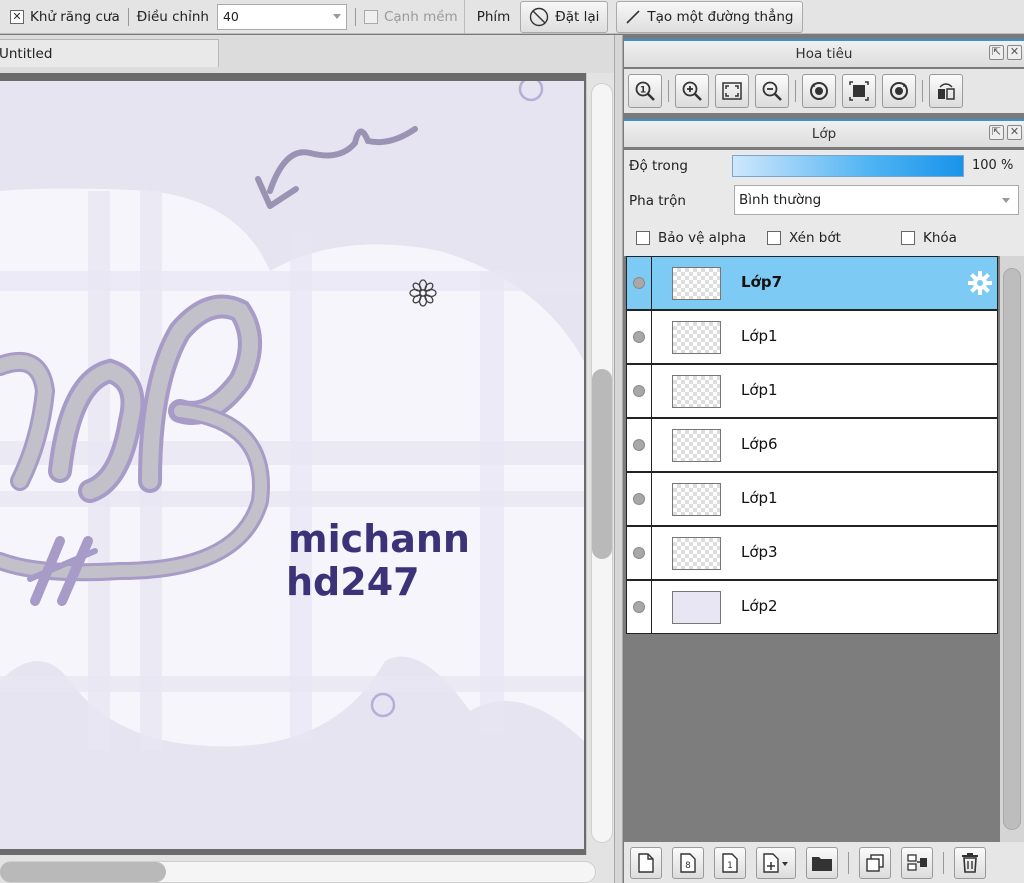  What do you see at coordinates (65, 17) in the screenshot?
I see `antialias-option: ✕ Khử răng cưa` at bounding box center [65, 17].